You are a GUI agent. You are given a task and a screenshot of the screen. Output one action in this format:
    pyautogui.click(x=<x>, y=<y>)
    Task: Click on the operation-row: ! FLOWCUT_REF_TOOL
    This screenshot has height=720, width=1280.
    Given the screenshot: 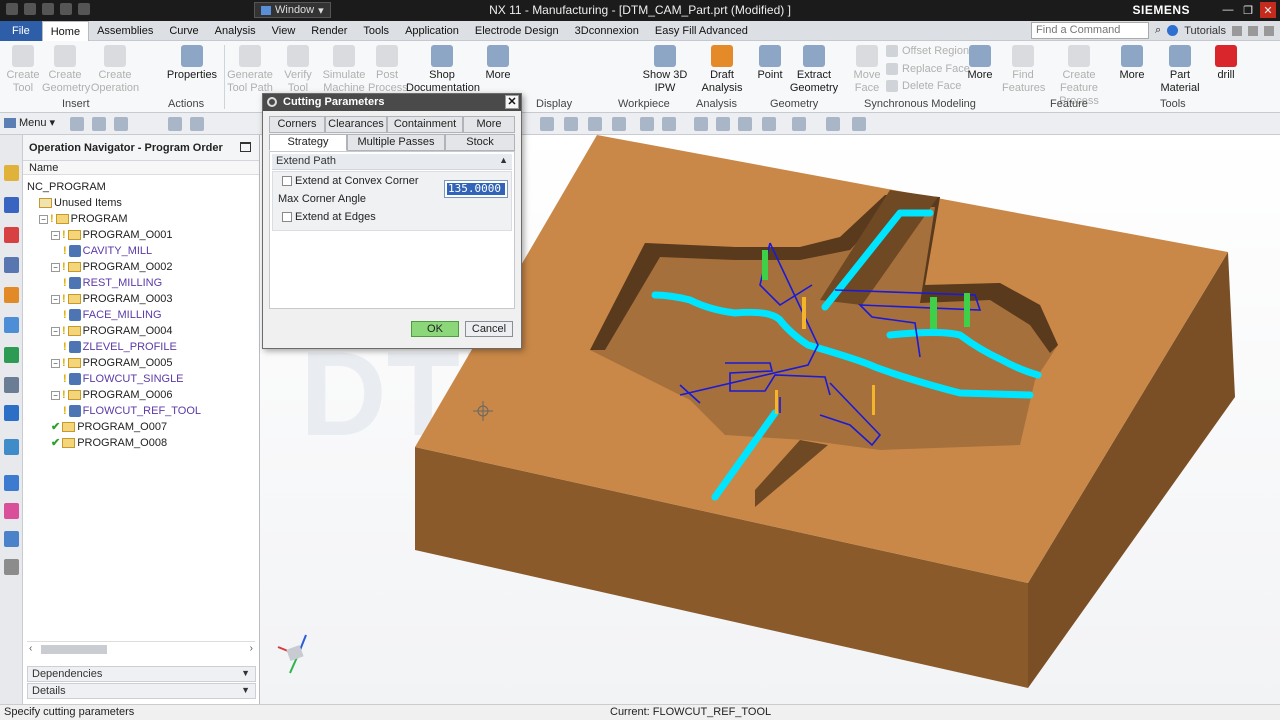 What is the action you would take?
    pyautogui.click(x=132, y=411)
    